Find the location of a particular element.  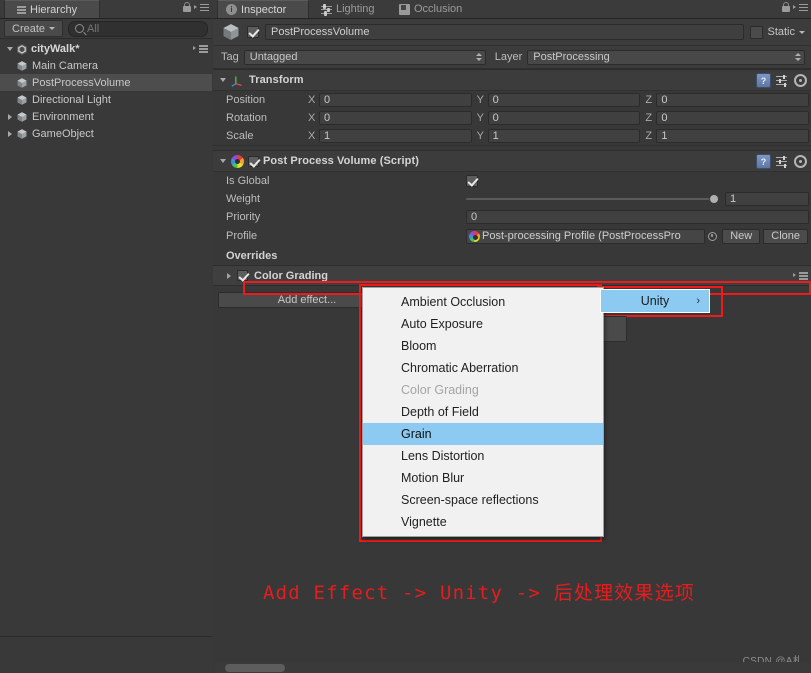

axis-y-label: Y is located at coordinates (480, 100).